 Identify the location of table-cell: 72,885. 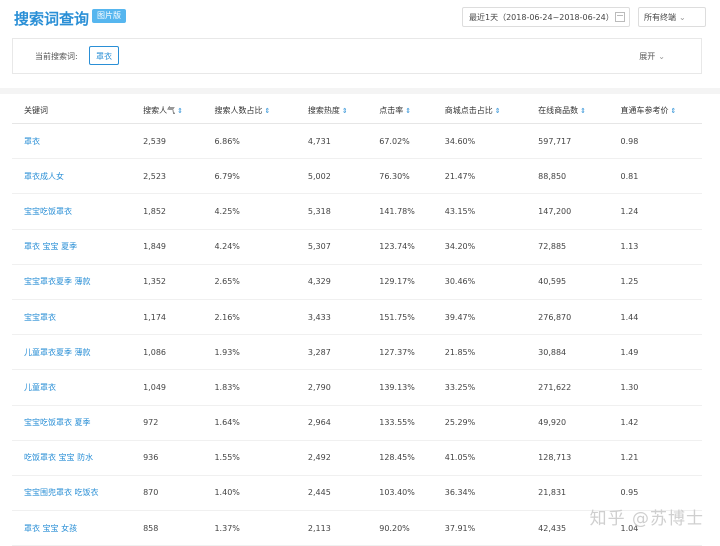
(567, 247).